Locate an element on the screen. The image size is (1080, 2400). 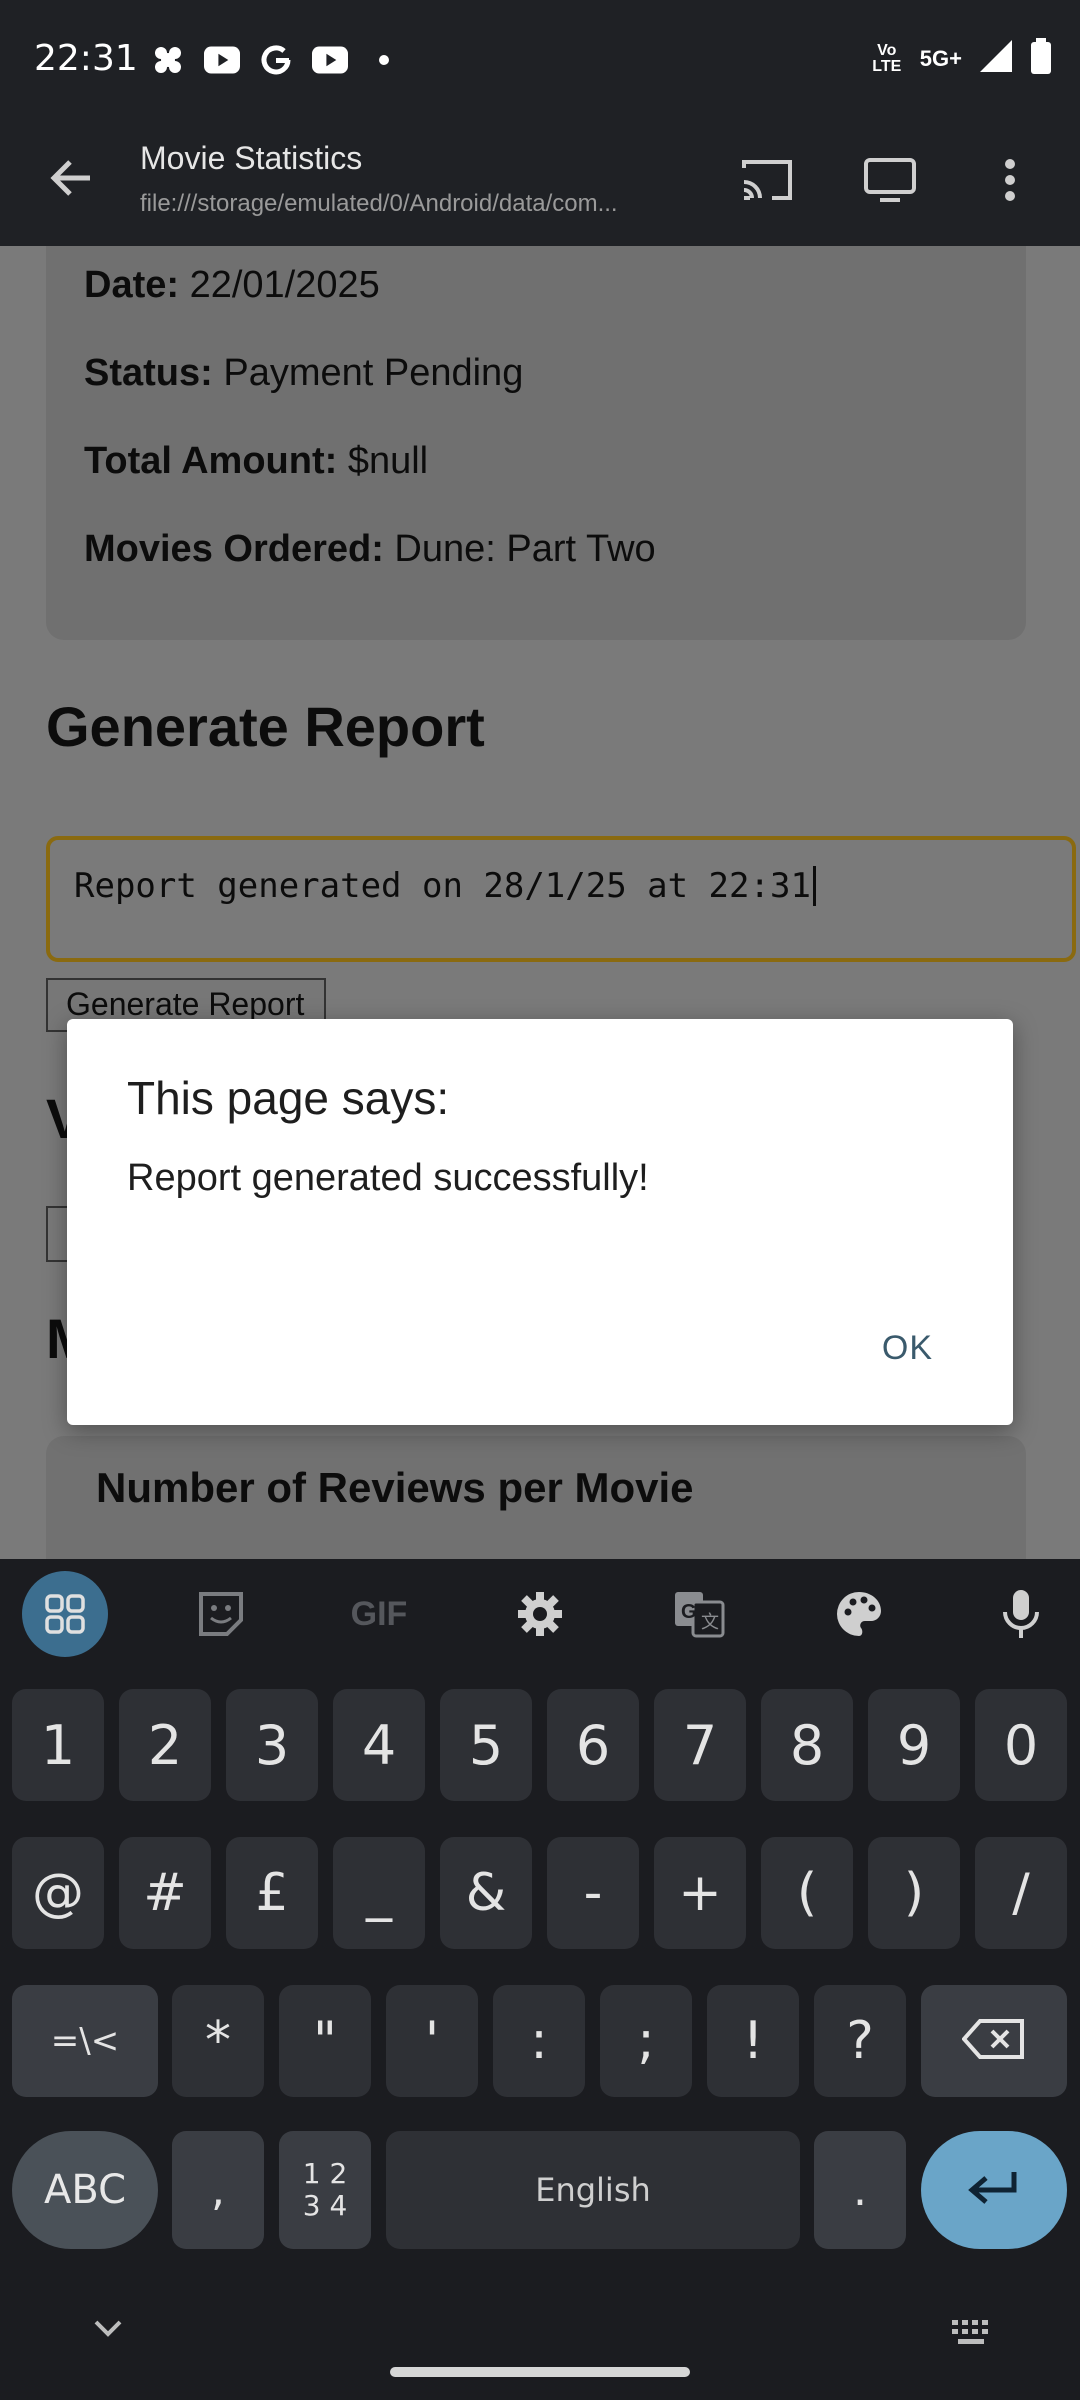
key-at: @ is located at coordinates (58, 1893).